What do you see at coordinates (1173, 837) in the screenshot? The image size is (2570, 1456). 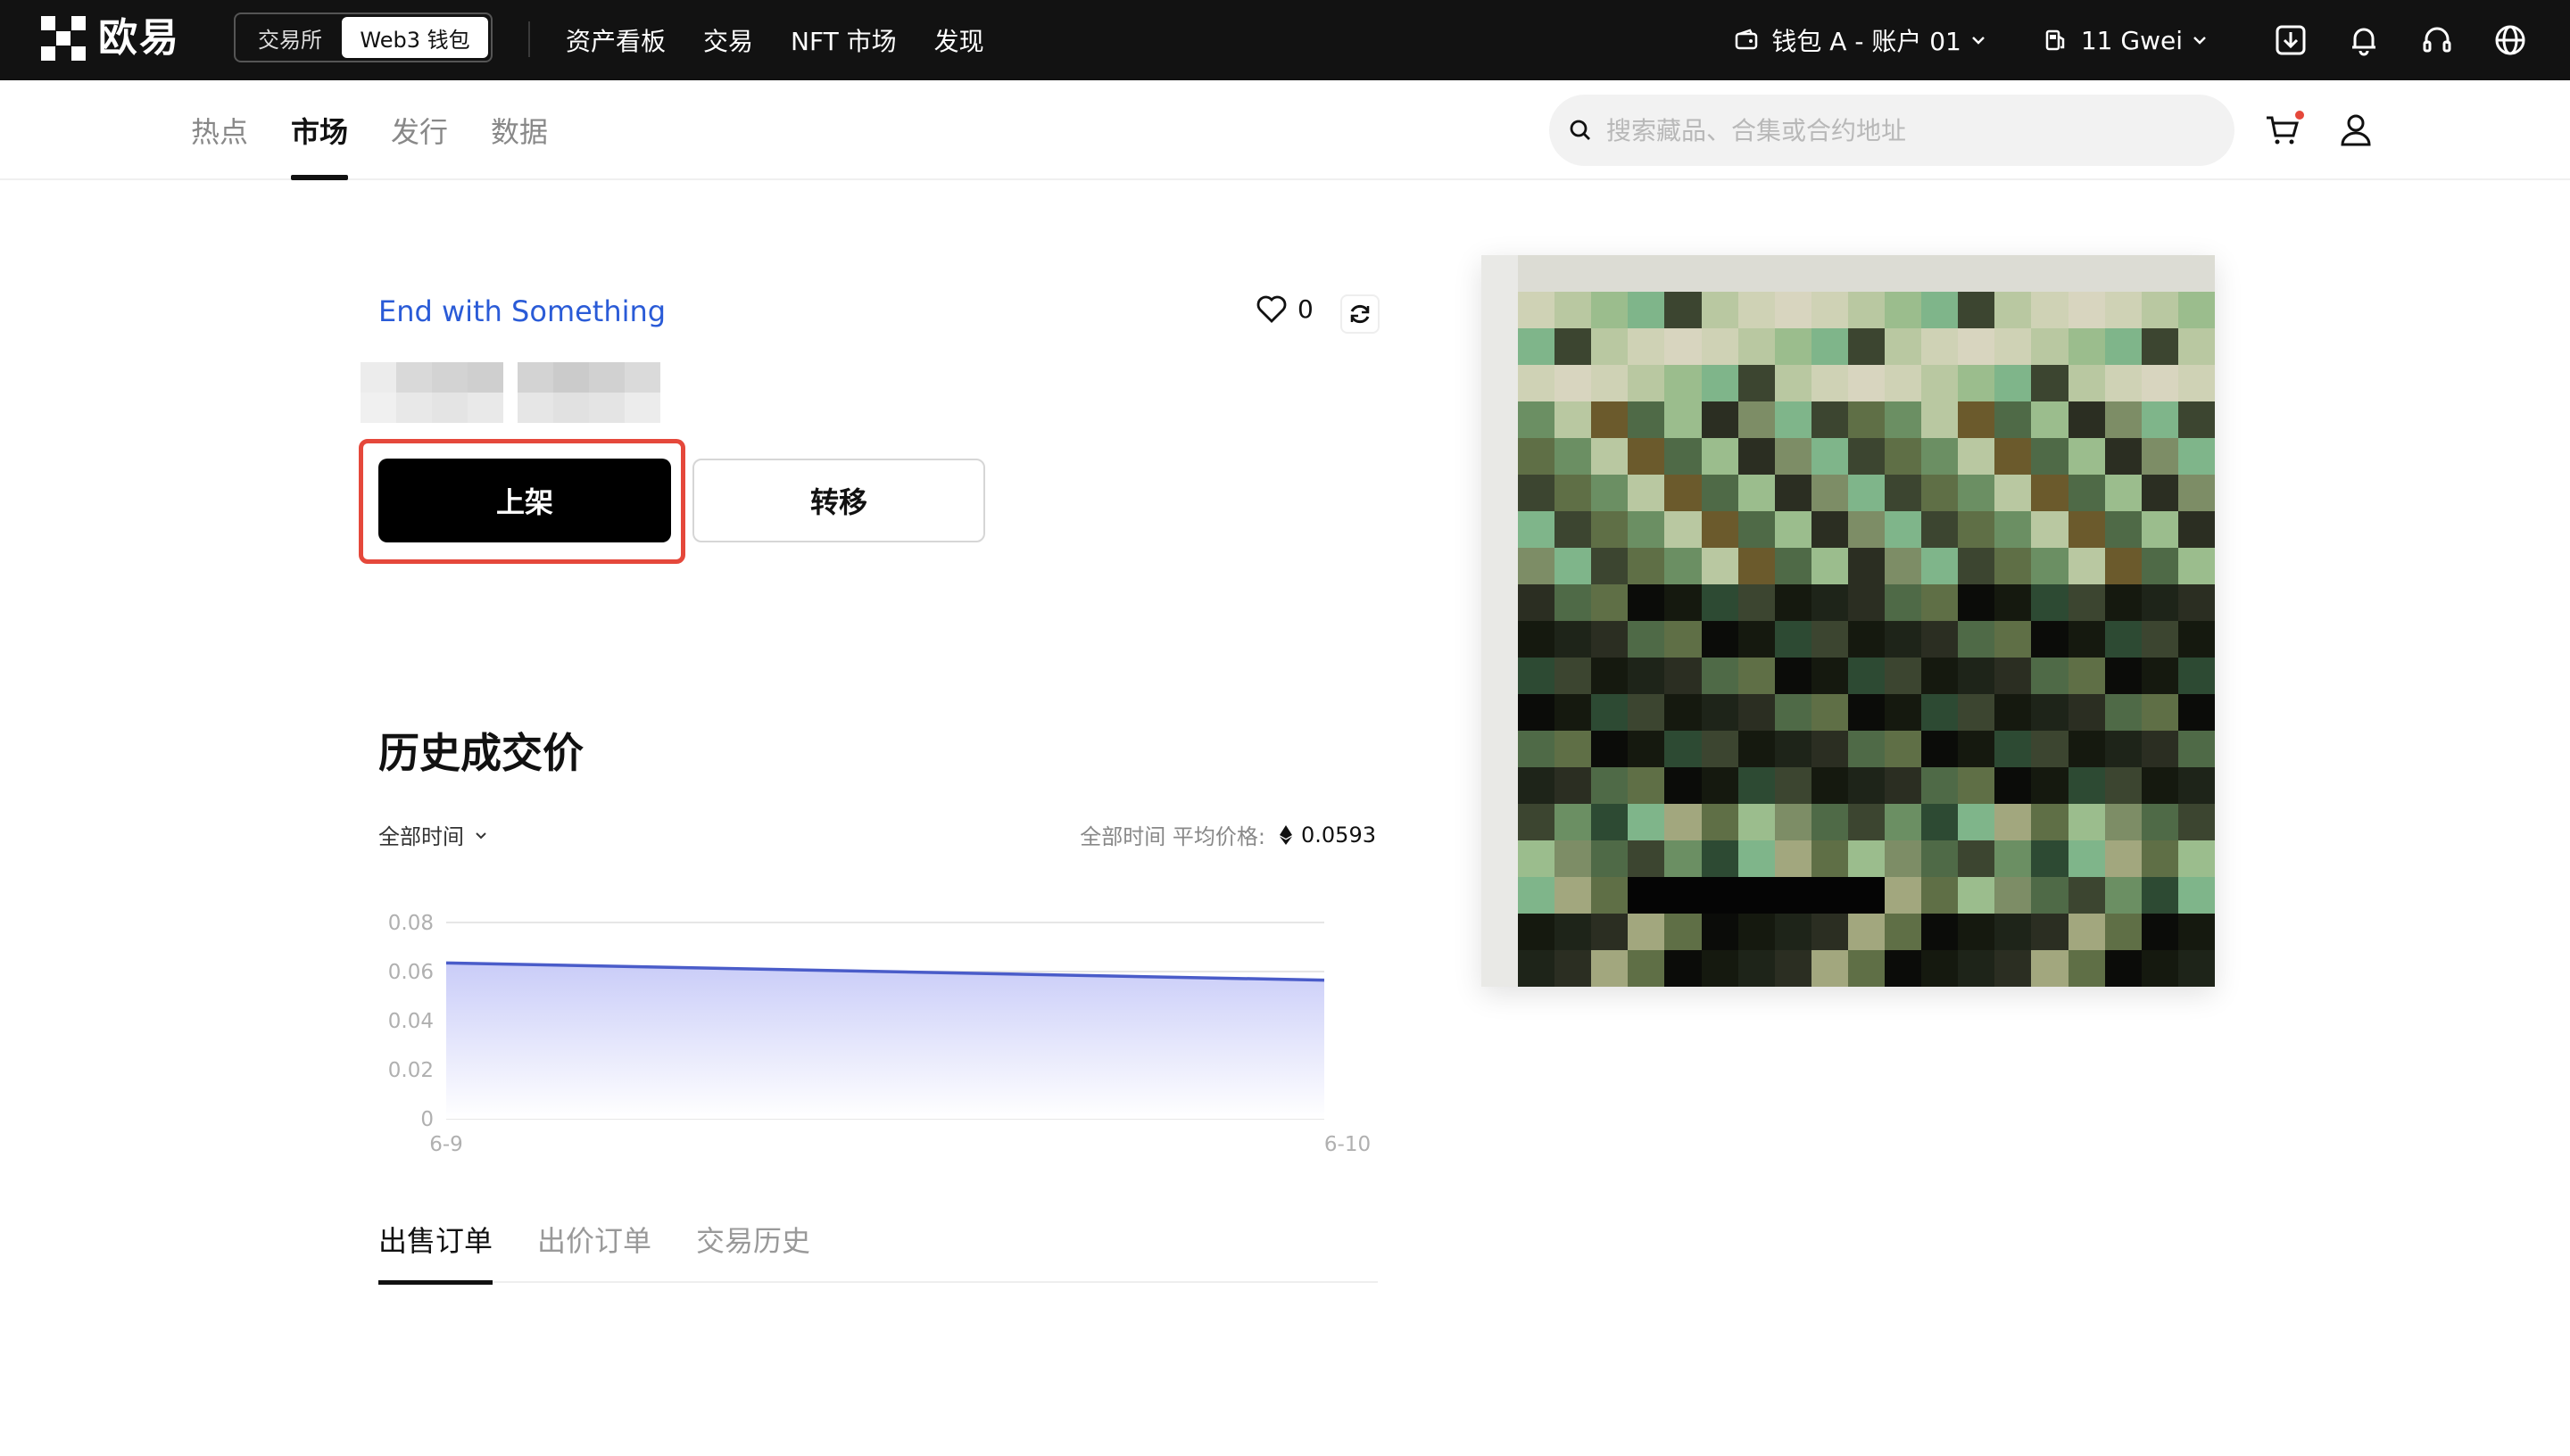 I see `average-price-label: 全部时间 平均价格:` at bounding box center [1173, 837].